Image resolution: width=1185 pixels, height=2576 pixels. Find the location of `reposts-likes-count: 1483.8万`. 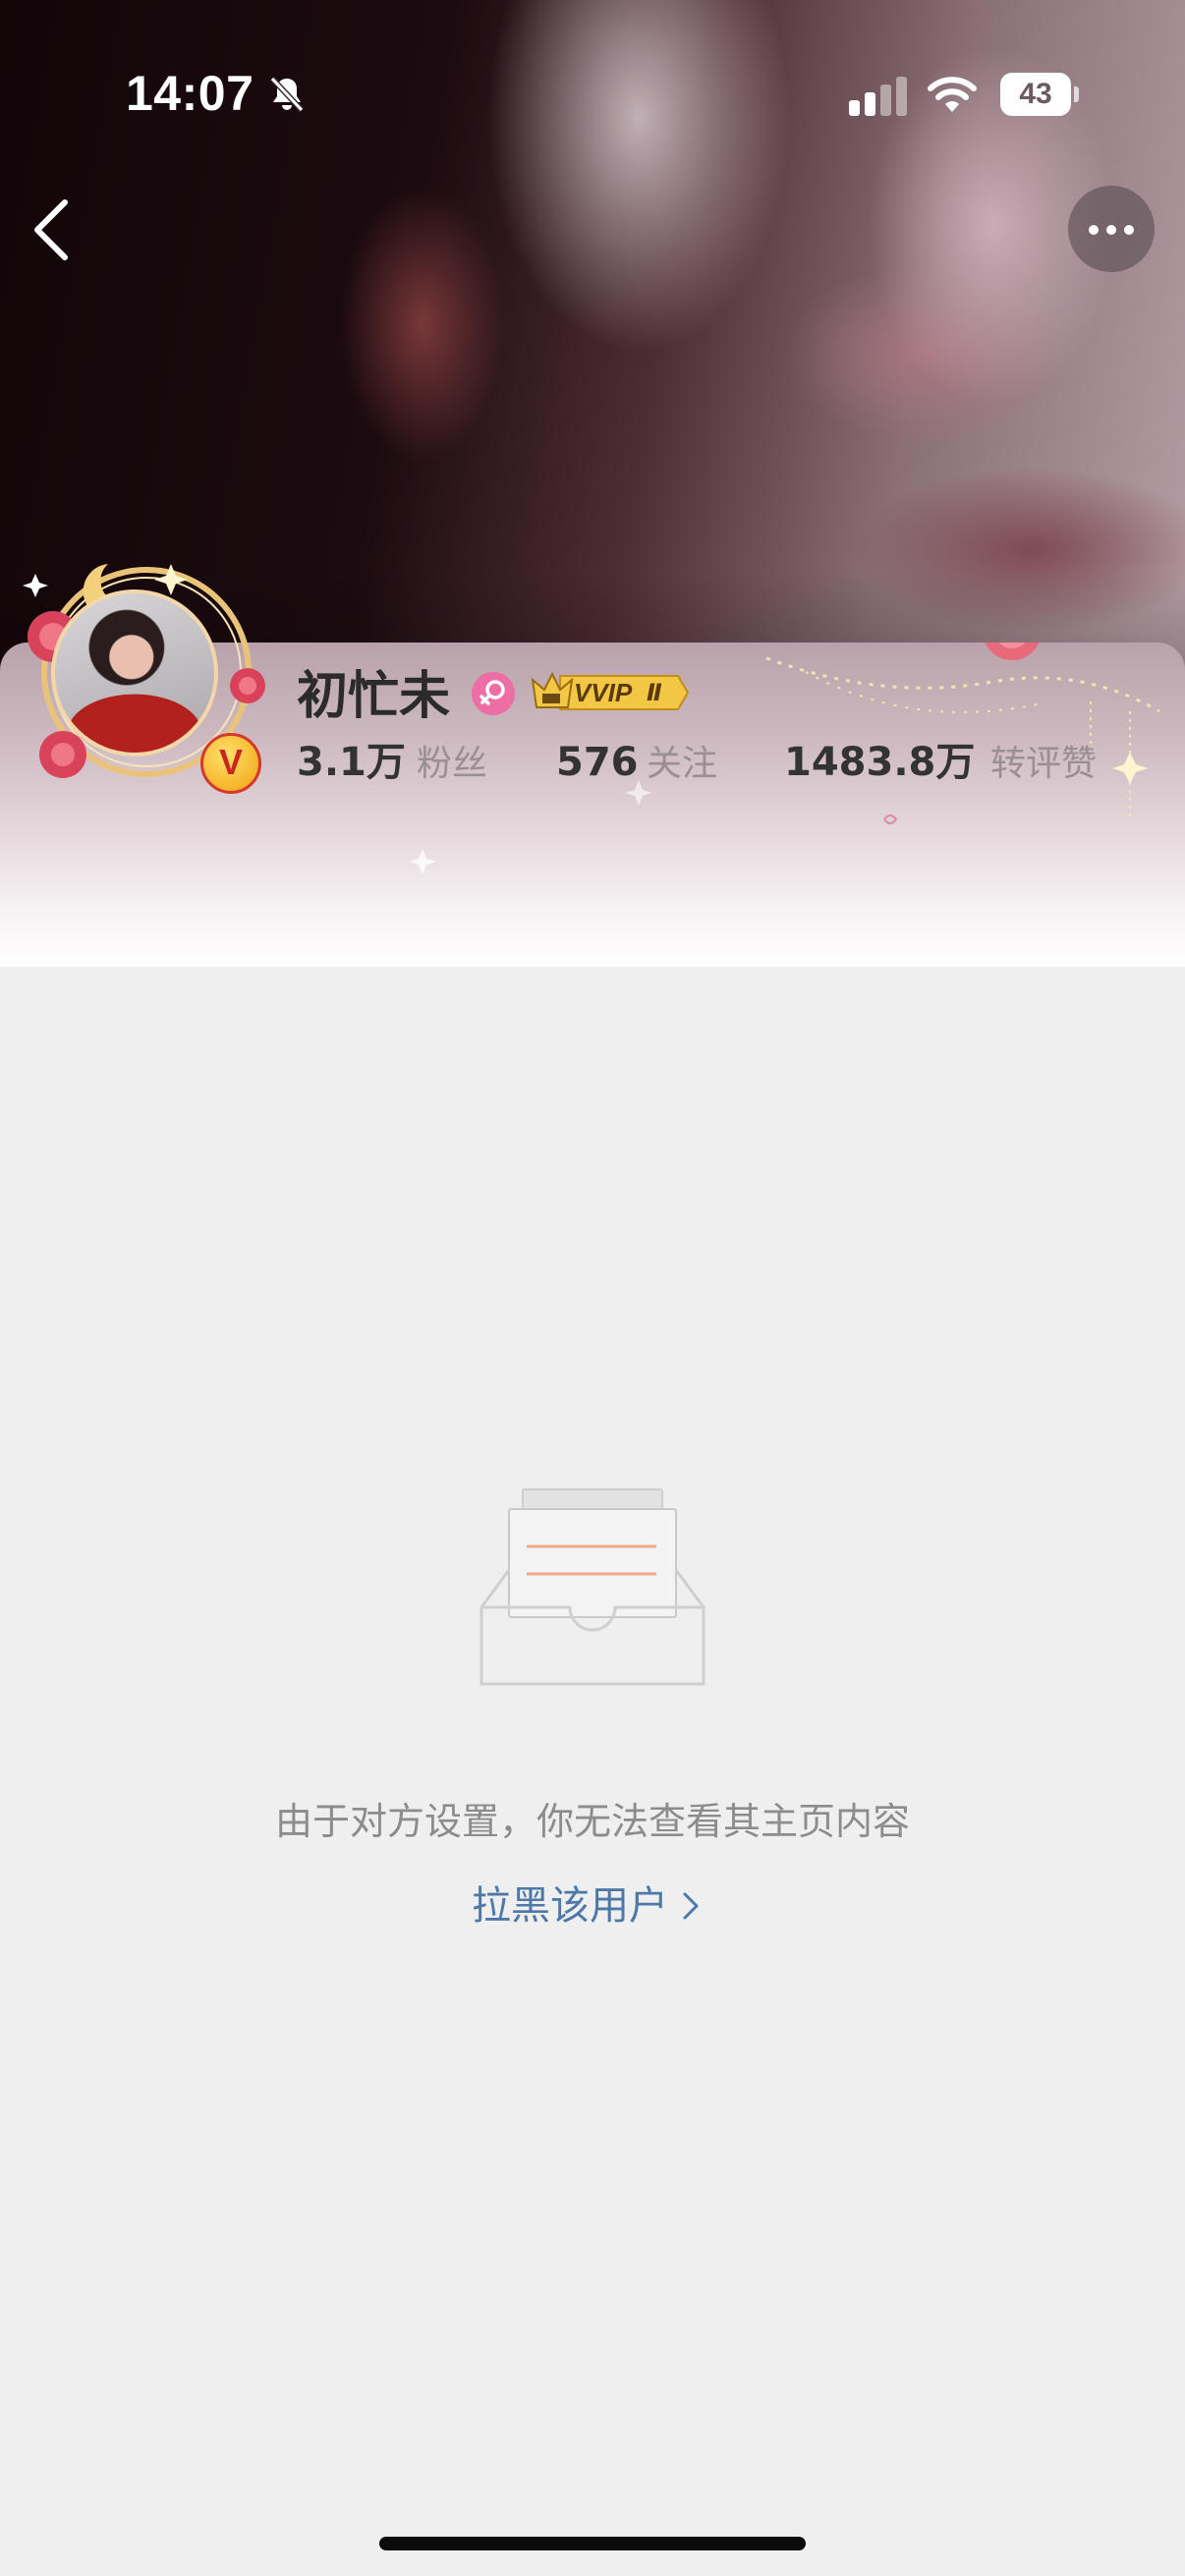

reposts-likes-count: 1483.8万 is located at coordinates (880, 762).